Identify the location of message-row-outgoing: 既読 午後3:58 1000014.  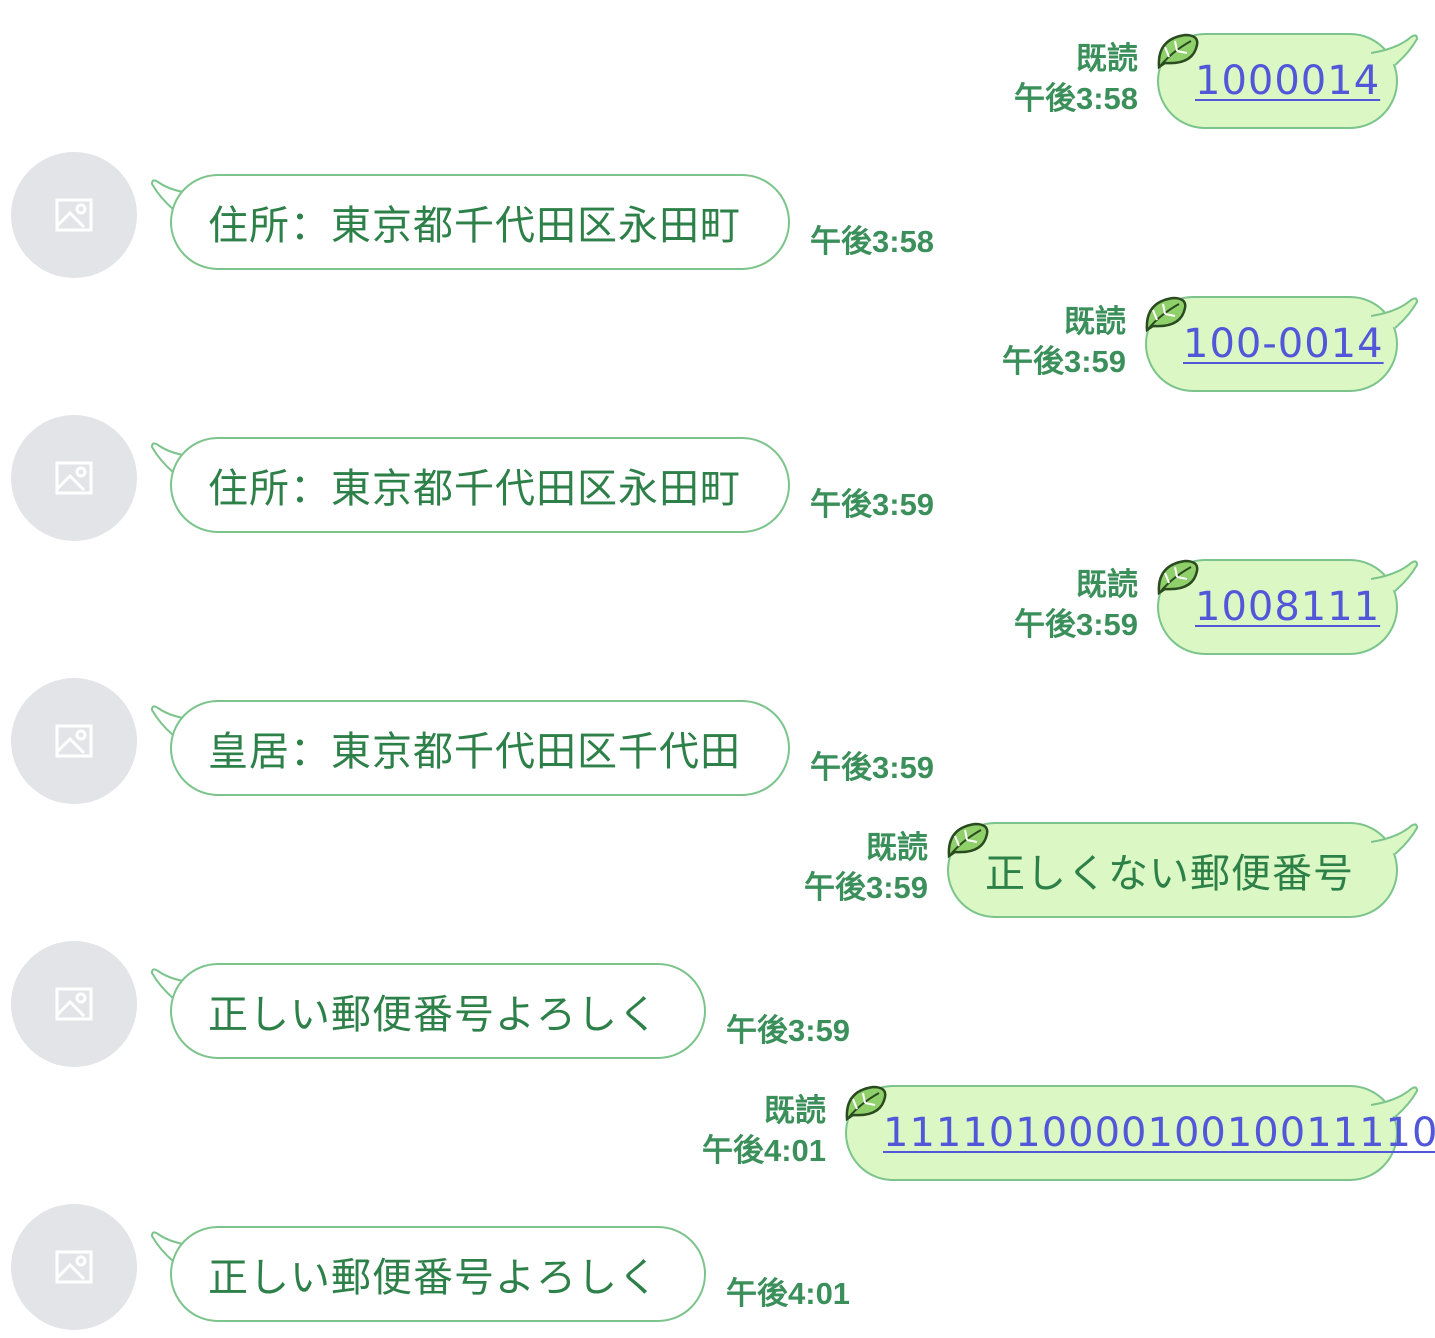
(717, 81).